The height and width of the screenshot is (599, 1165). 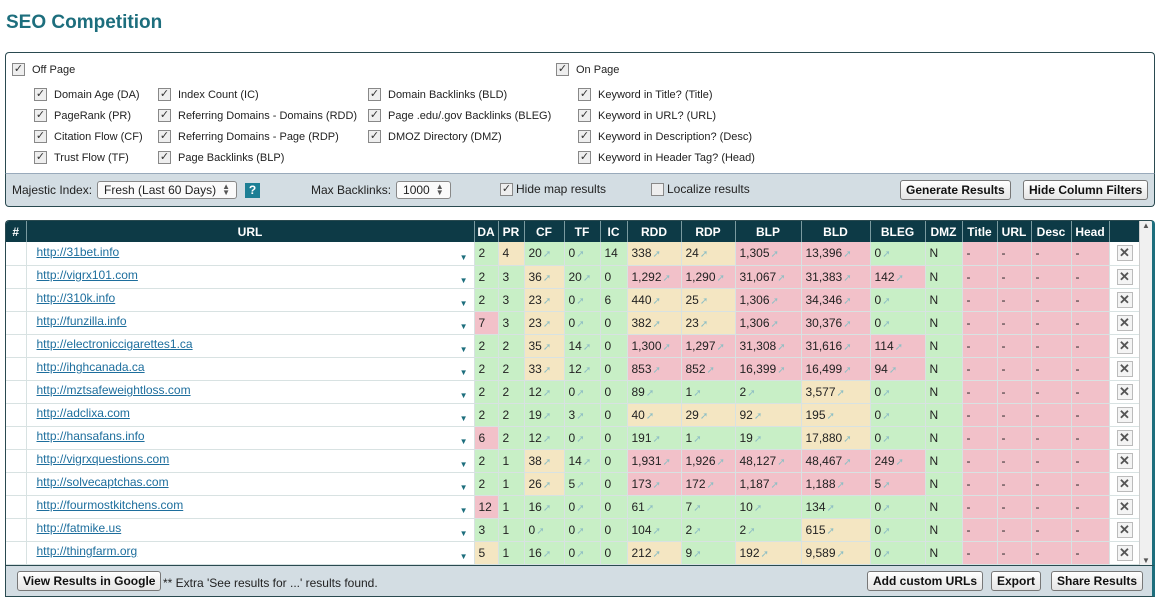 What do you see at coordinates (115, 344) in the screenshot?
I see `result-url-link: http://electroniccigarettes1.ca` at bounding box center [115, 344].